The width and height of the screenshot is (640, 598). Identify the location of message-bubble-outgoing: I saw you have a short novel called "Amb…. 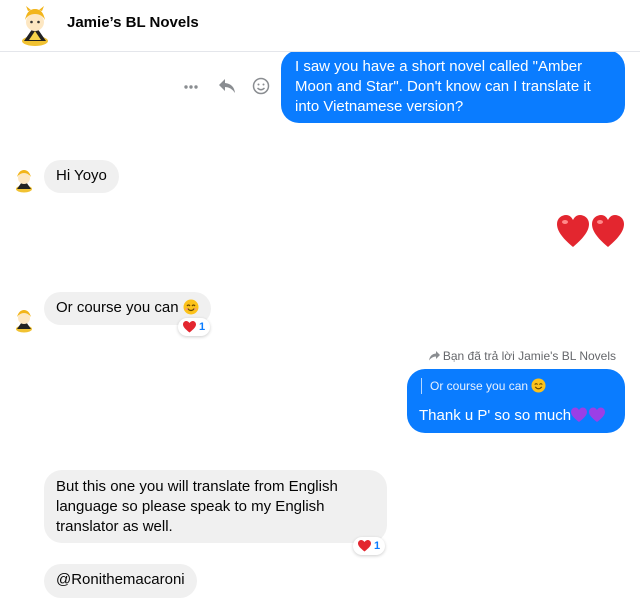
(453, 86).